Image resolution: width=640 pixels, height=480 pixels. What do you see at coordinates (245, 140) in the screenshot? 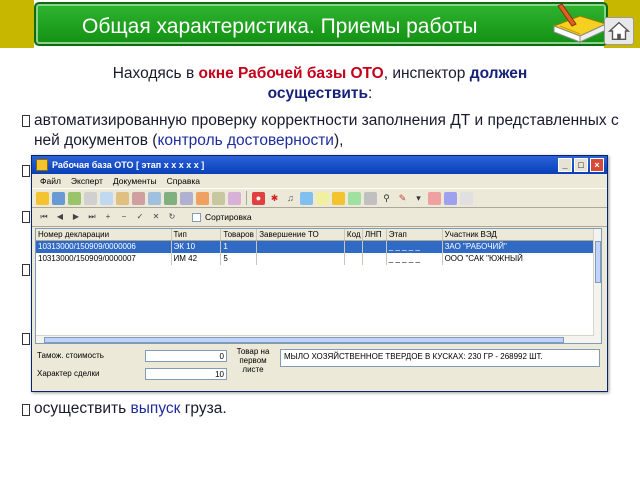
I see `bullet-1-highlight: контроль достоверности` at bounding box center [245, 140].